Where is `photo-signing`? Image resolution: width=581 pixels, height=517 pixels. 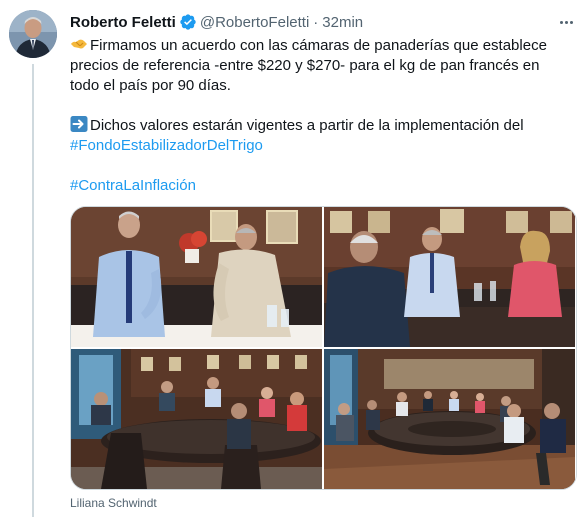
photo-signing is located at coordinates (196, 277).